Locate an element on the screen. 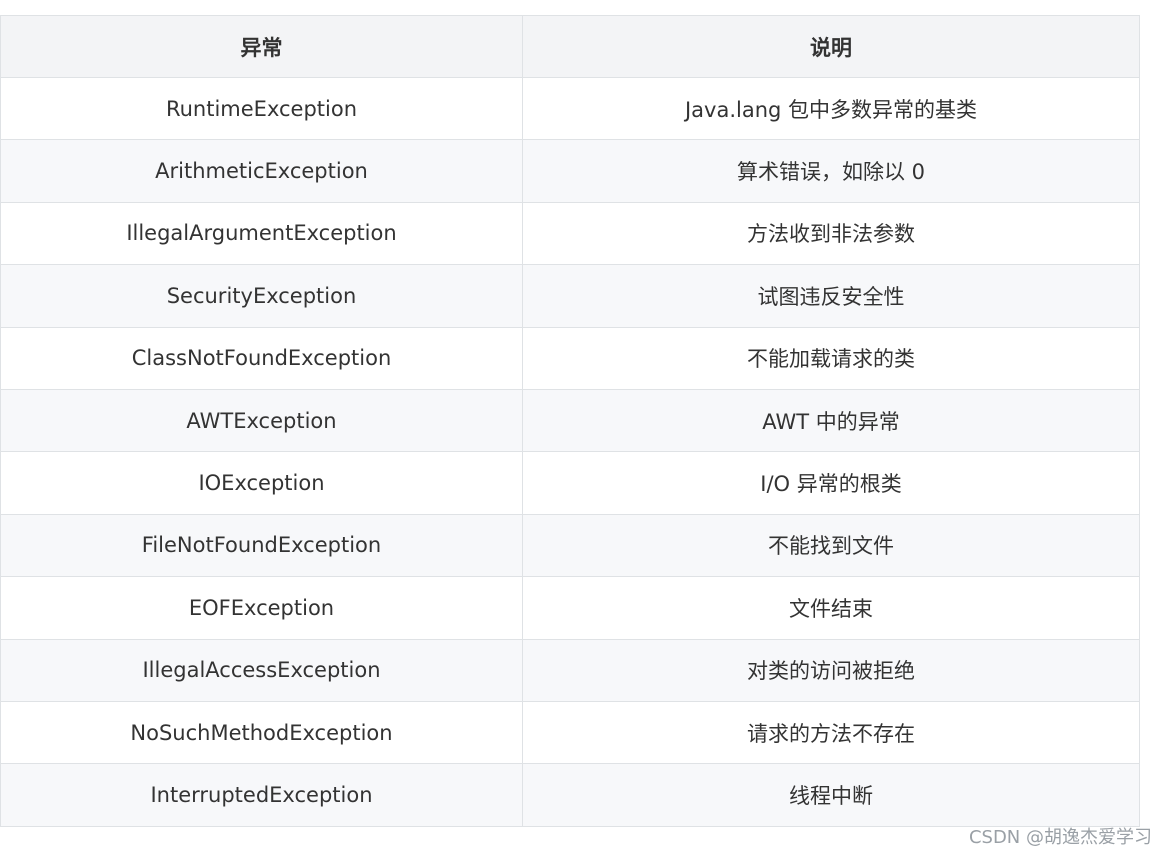 This screenshot has height=855, width=1166. csdn-watermark: CSDN @胡逸杰爱学习 is located at coordinates (1060, 837).